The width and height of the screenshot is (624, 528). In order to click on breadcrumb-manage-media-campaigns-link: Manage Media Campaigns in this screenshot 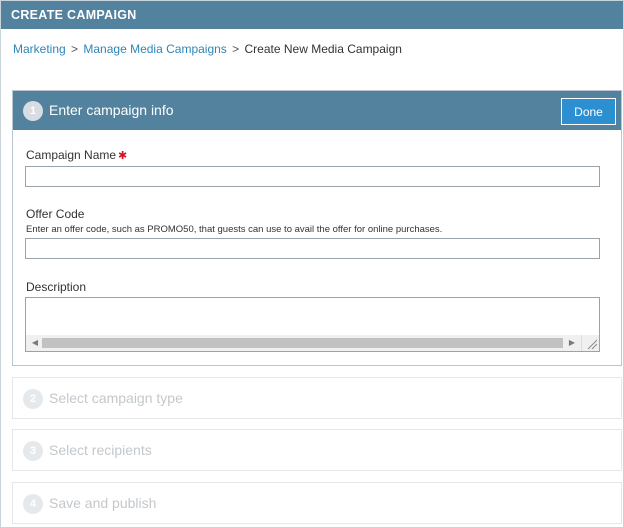, I will do `click(154, 49)`.